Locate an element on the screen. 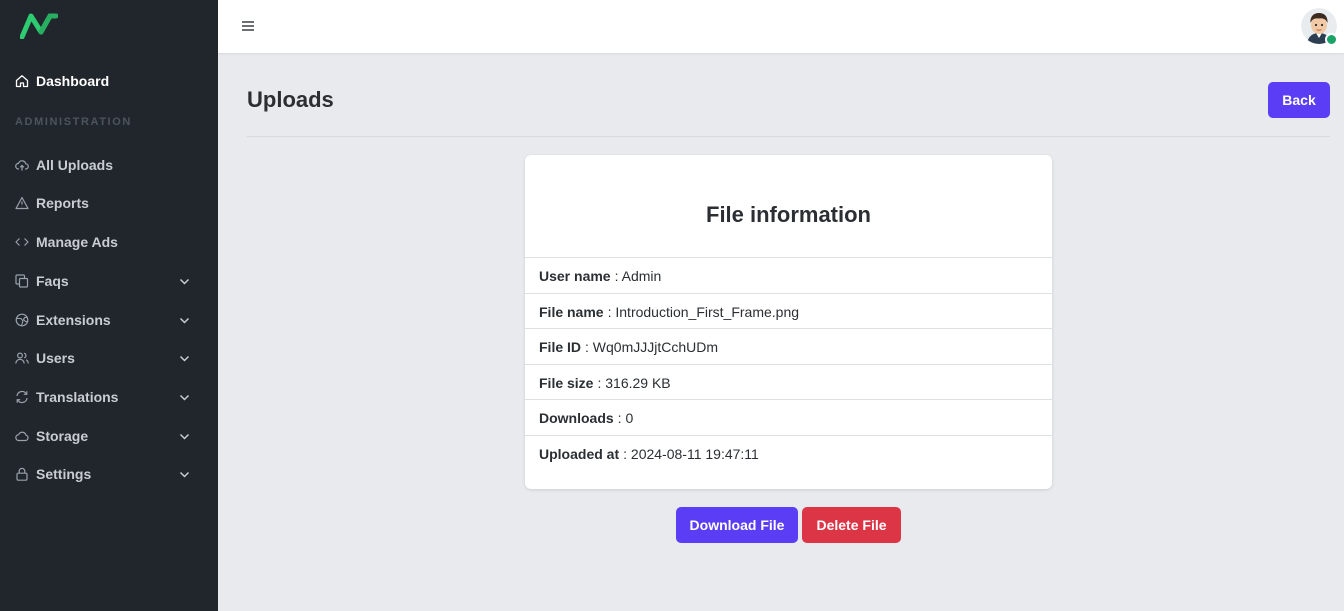 This screenshot has width=1344, height=611. info-value: : 2024-08-11 19:47:11 is located at coordinates (691, 453).